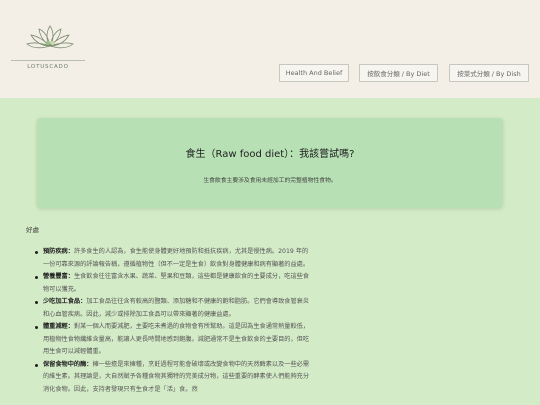 This screenshot has width=540, height=405. What do you see at coordinates (48, 67) in the screenshot?
I see `brand-name: LOTUSCADO` at bounding box center [48, 67].